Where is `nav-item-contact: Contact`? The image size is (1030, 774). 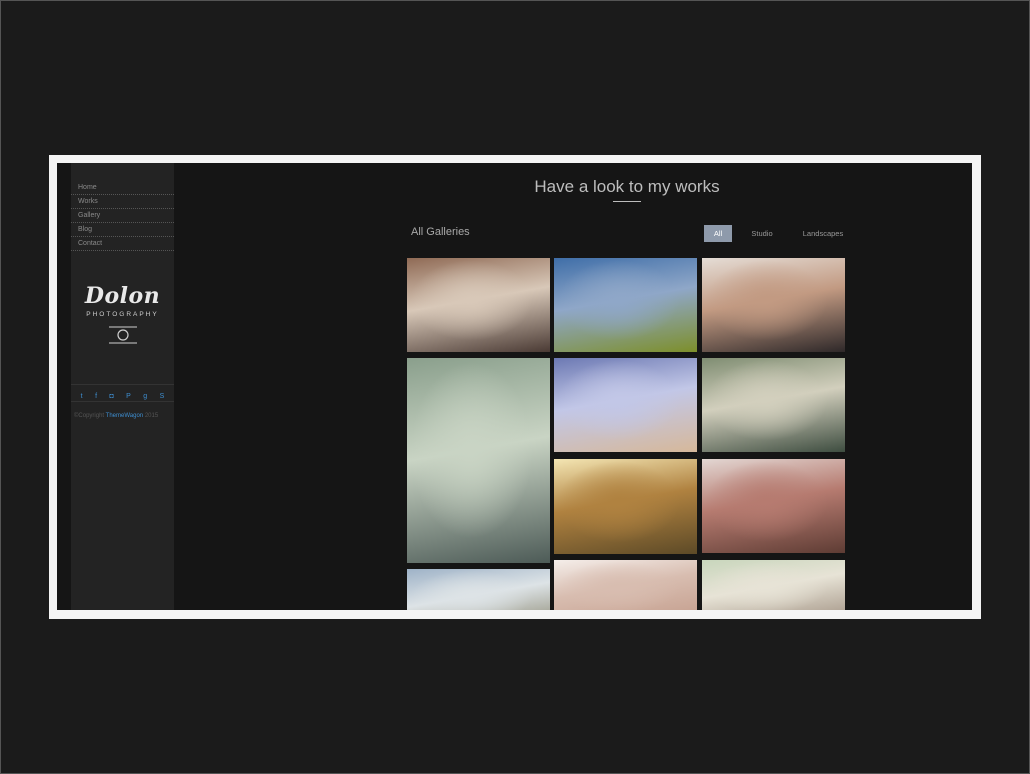 nav-item-contact: Contact is located at coordinates (122, 244).